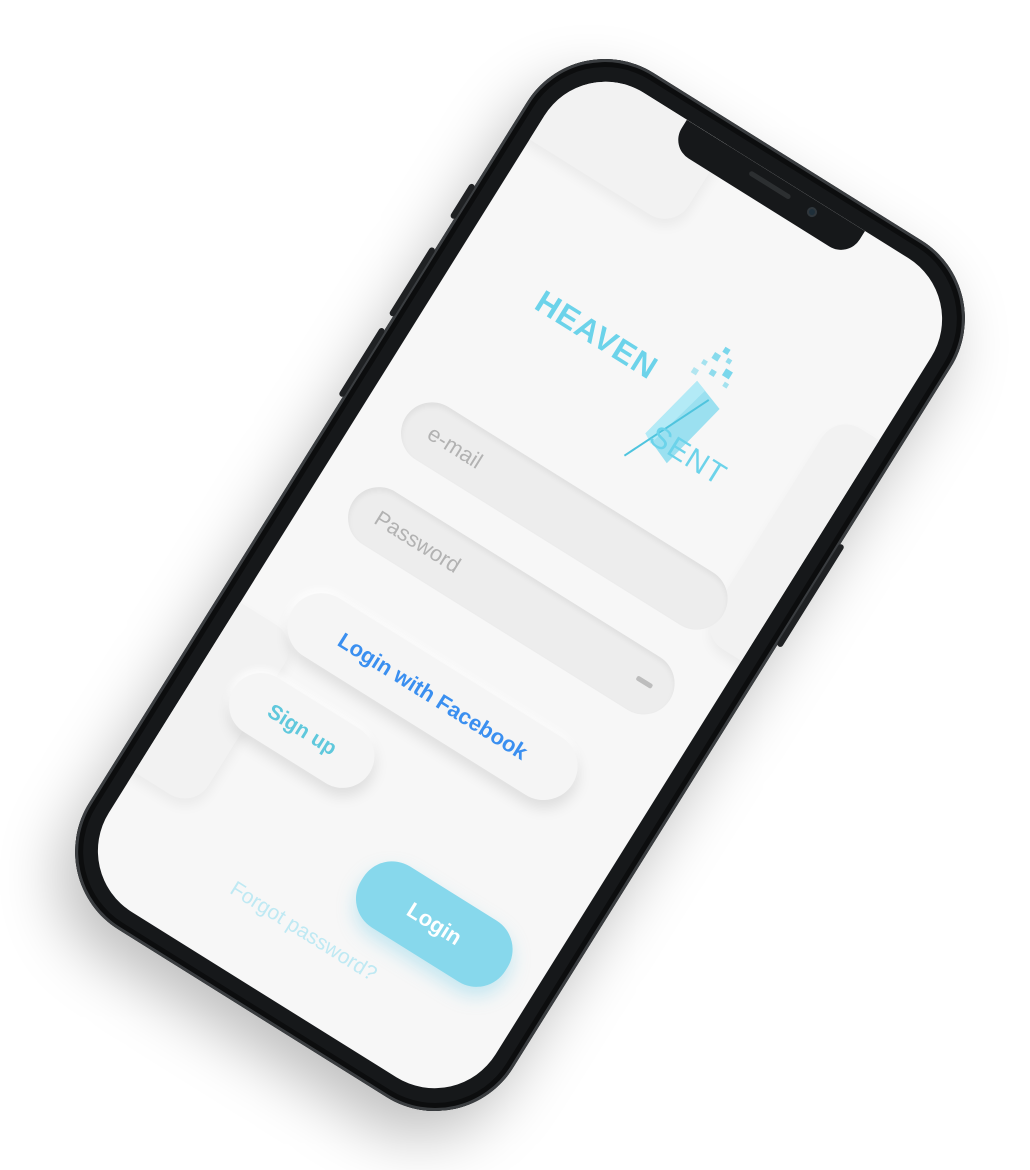 Image resolution: width=1030 pixels, height=1170 pixels. Describe the element at coordinates (812, 212) in the screenshot. I see `front-camera` at that location.